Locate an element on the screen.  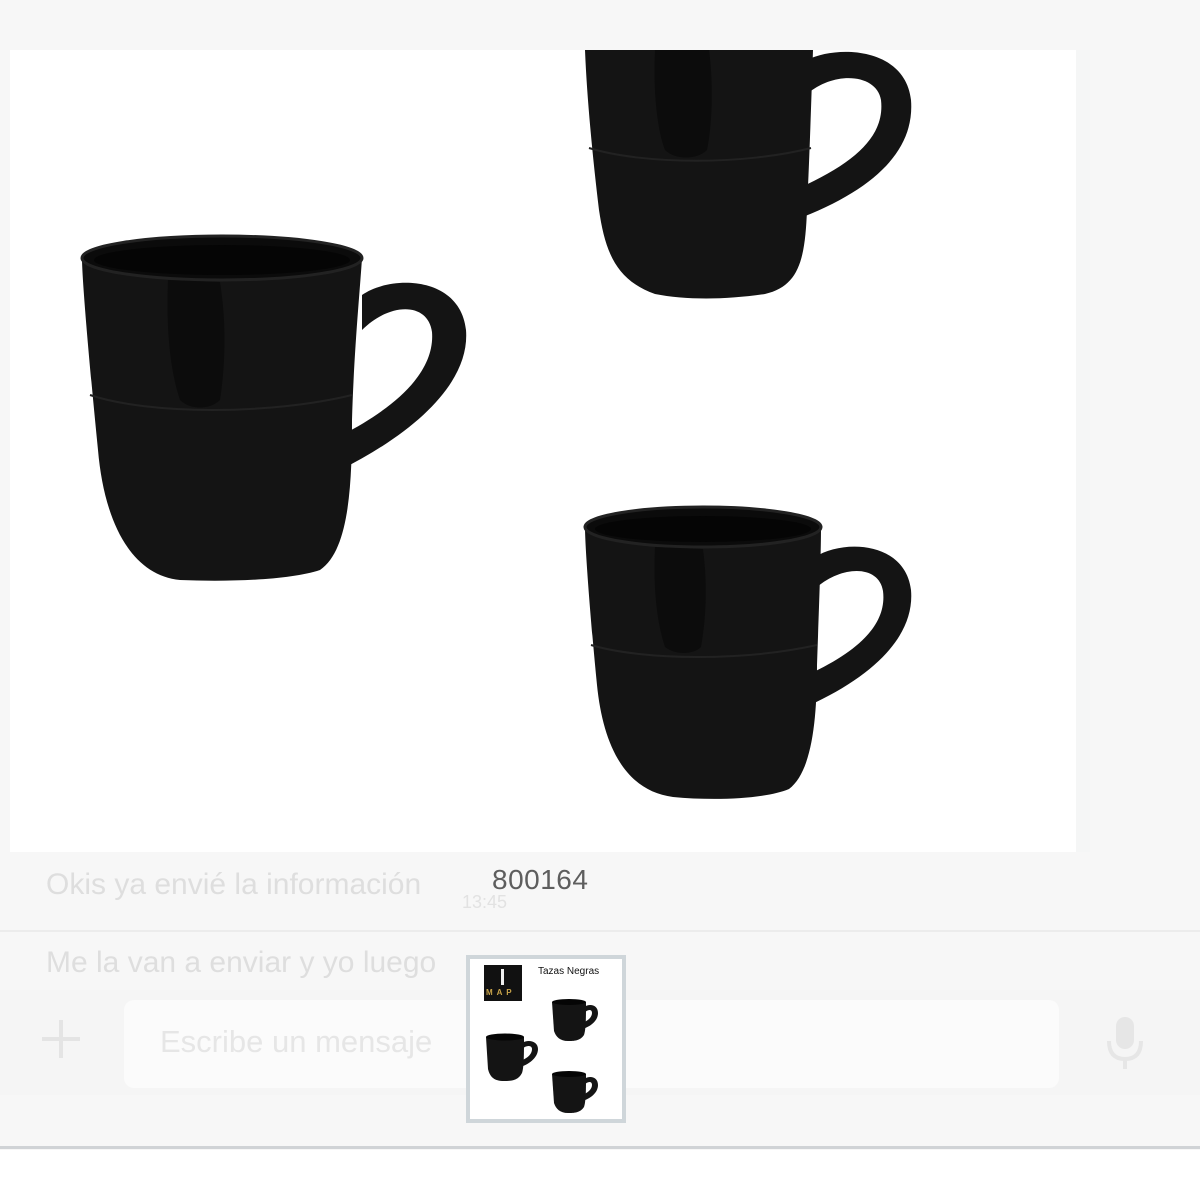
image-thumbnail: M A P Tazas Negras is located at coordinates (546, 1039).